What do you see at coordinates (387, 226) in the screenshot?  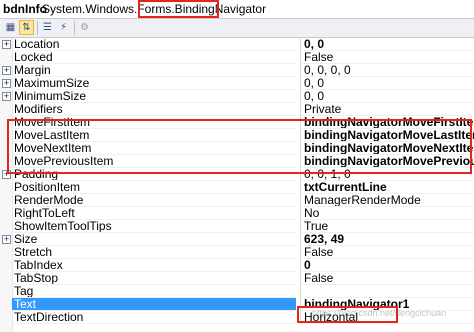 I see `property-value: True` at bounding box center [387, 226].